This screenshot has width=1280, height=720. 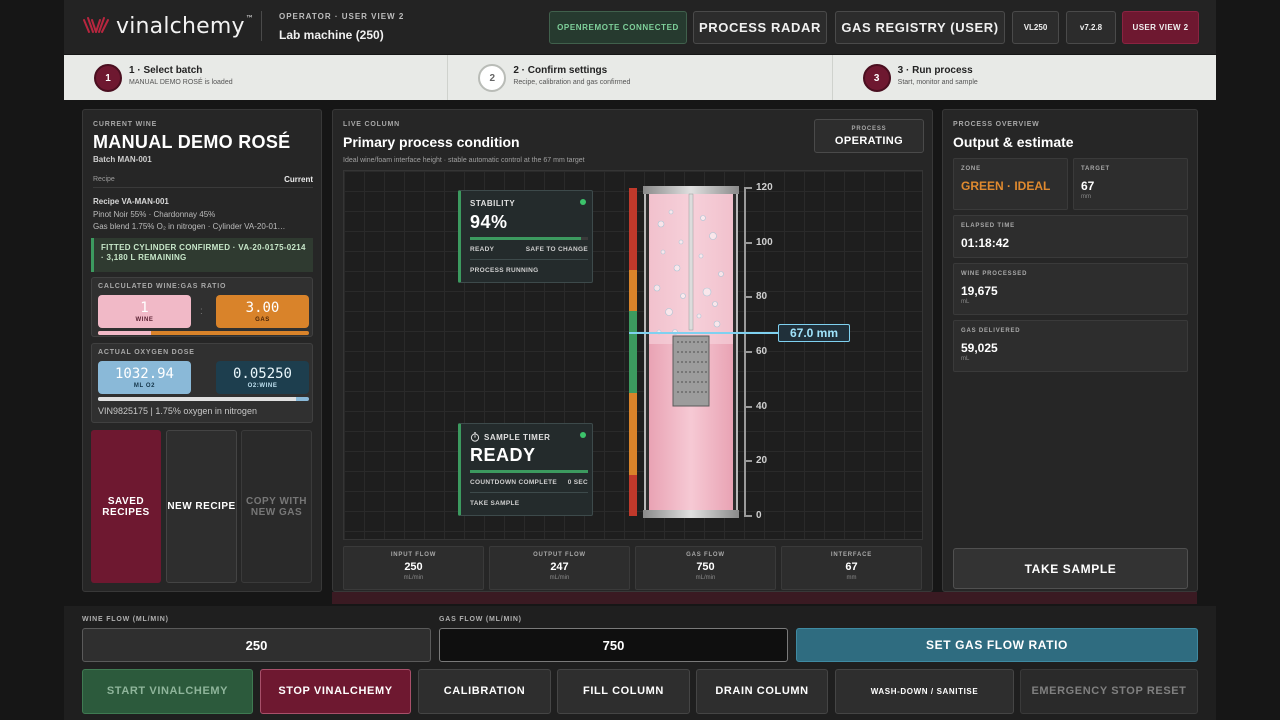 What do you see at coordinates (1010, 184) in the screenshot?
I see `zone-card: ZONE GREEN · IDEAL` at bounding box center [1010, 184].